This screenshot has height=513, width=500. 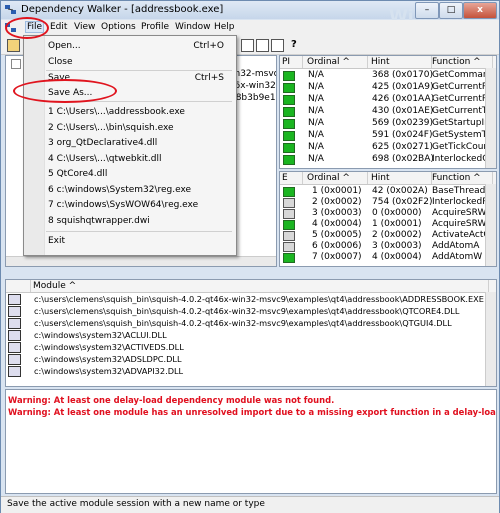 What do you see at coordinates (155, 27) in the screenshot?
I see `menu-profile: Profile` at bounding box center [155, 27].